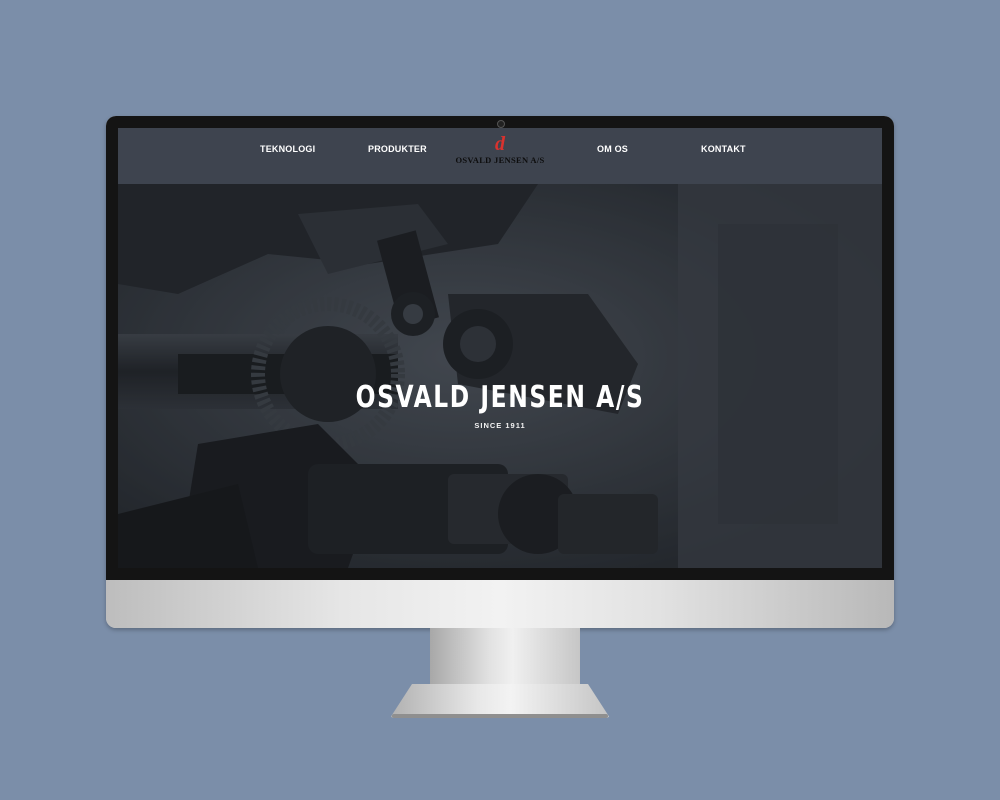 This screenshot has height=800, width=1000. Describe the element at coordinates (501, 124) in the screenshot. I see `camera-icon` at that location.